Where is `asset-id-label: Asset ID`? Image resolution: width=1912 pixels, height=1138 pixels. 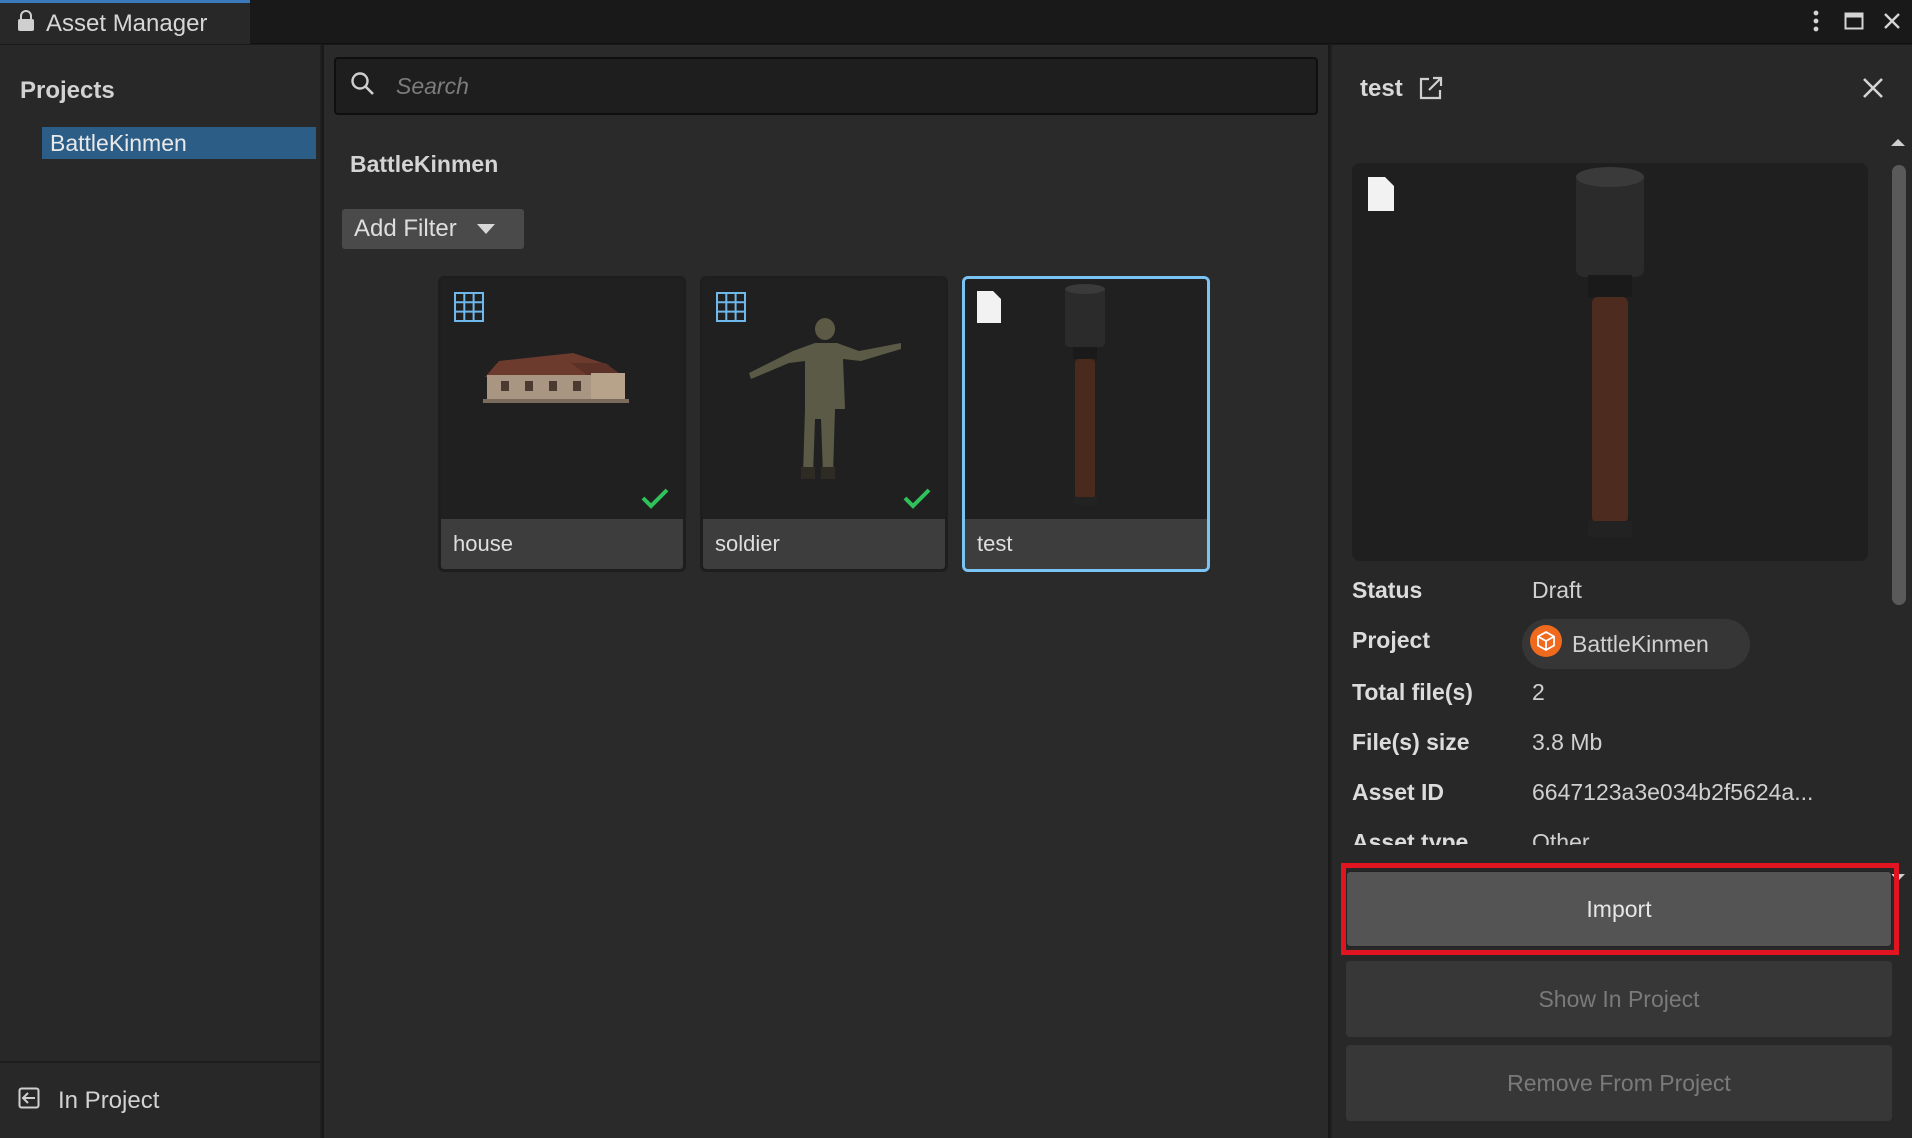 asset-id-label: Asset ID is located at coordinates (1398, 792).